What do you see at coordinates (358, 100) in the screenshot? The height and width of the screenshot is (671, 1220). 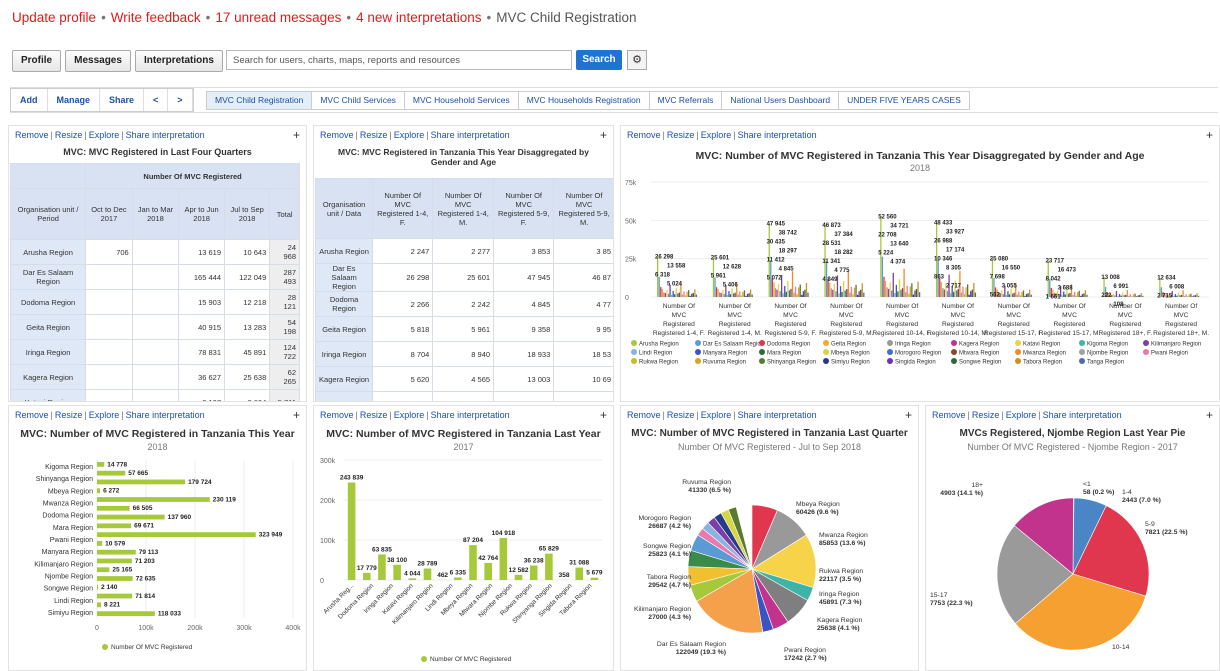 I see `tab-mvc-child-services: MVC Child Services` at bounding box center [358, 100].